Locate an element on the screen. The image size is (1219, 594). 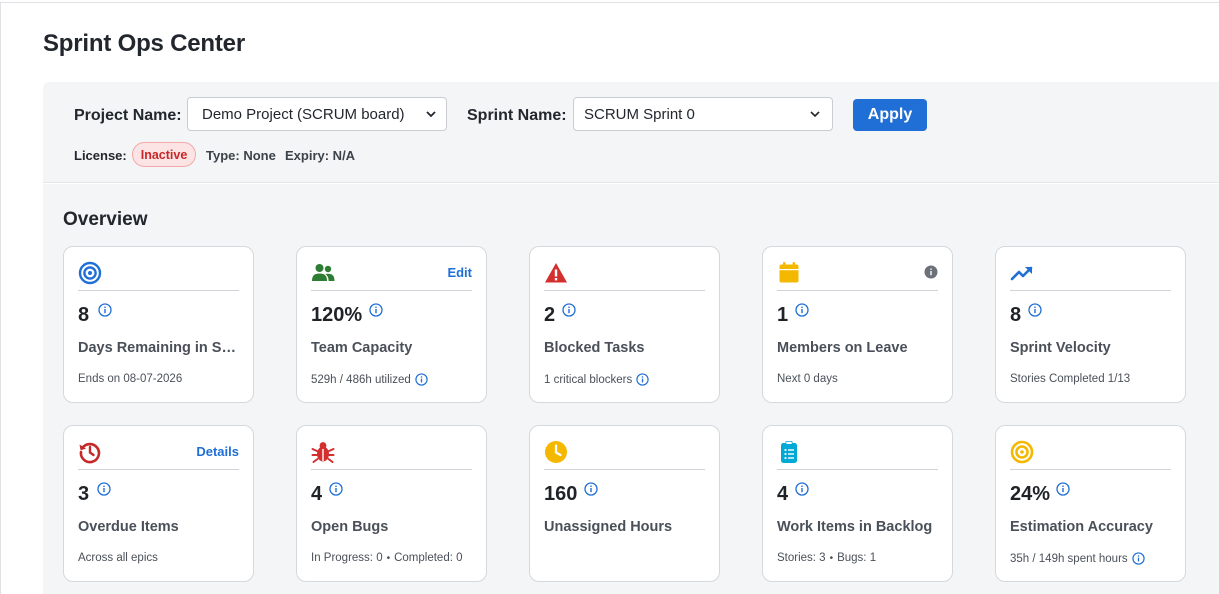
sprint-select-value: SCRUM Sprint 0 is located at coordinates (639, 114).